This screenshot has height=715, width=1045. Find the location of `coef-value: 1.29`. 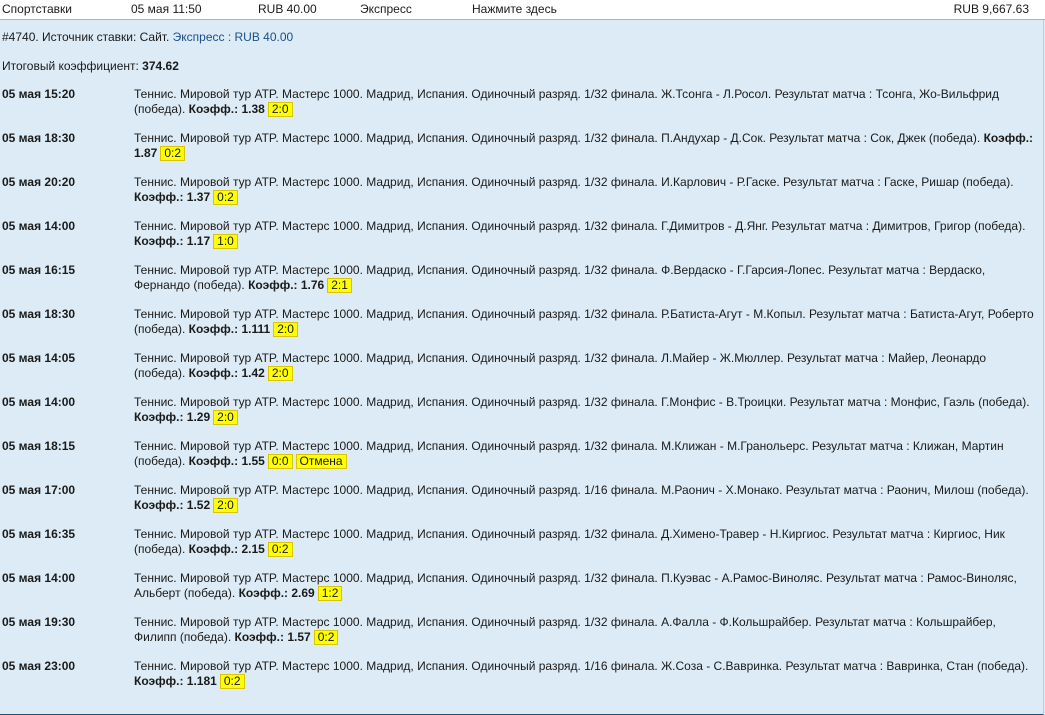

coef-value: 1.29 is located at coordinates (198, 417).